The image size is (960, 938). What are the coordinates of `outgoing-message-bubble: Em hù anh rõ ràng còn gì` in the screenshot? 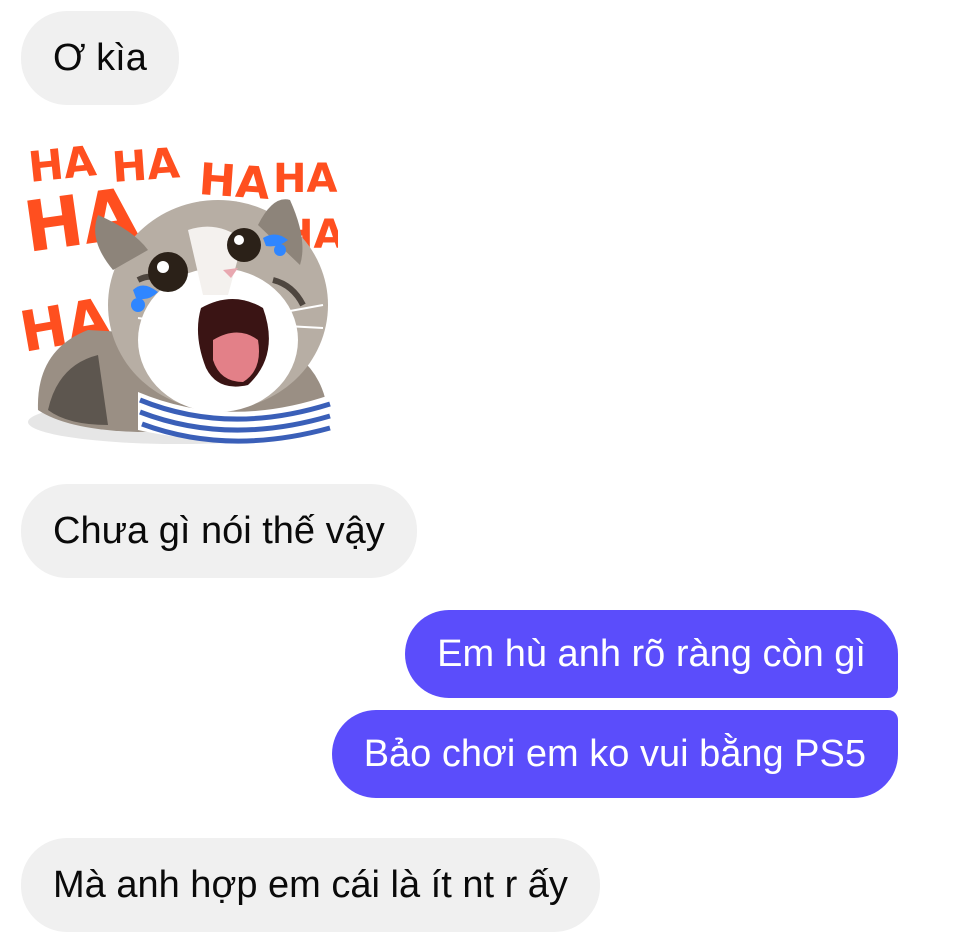 It's located at (651, 654).